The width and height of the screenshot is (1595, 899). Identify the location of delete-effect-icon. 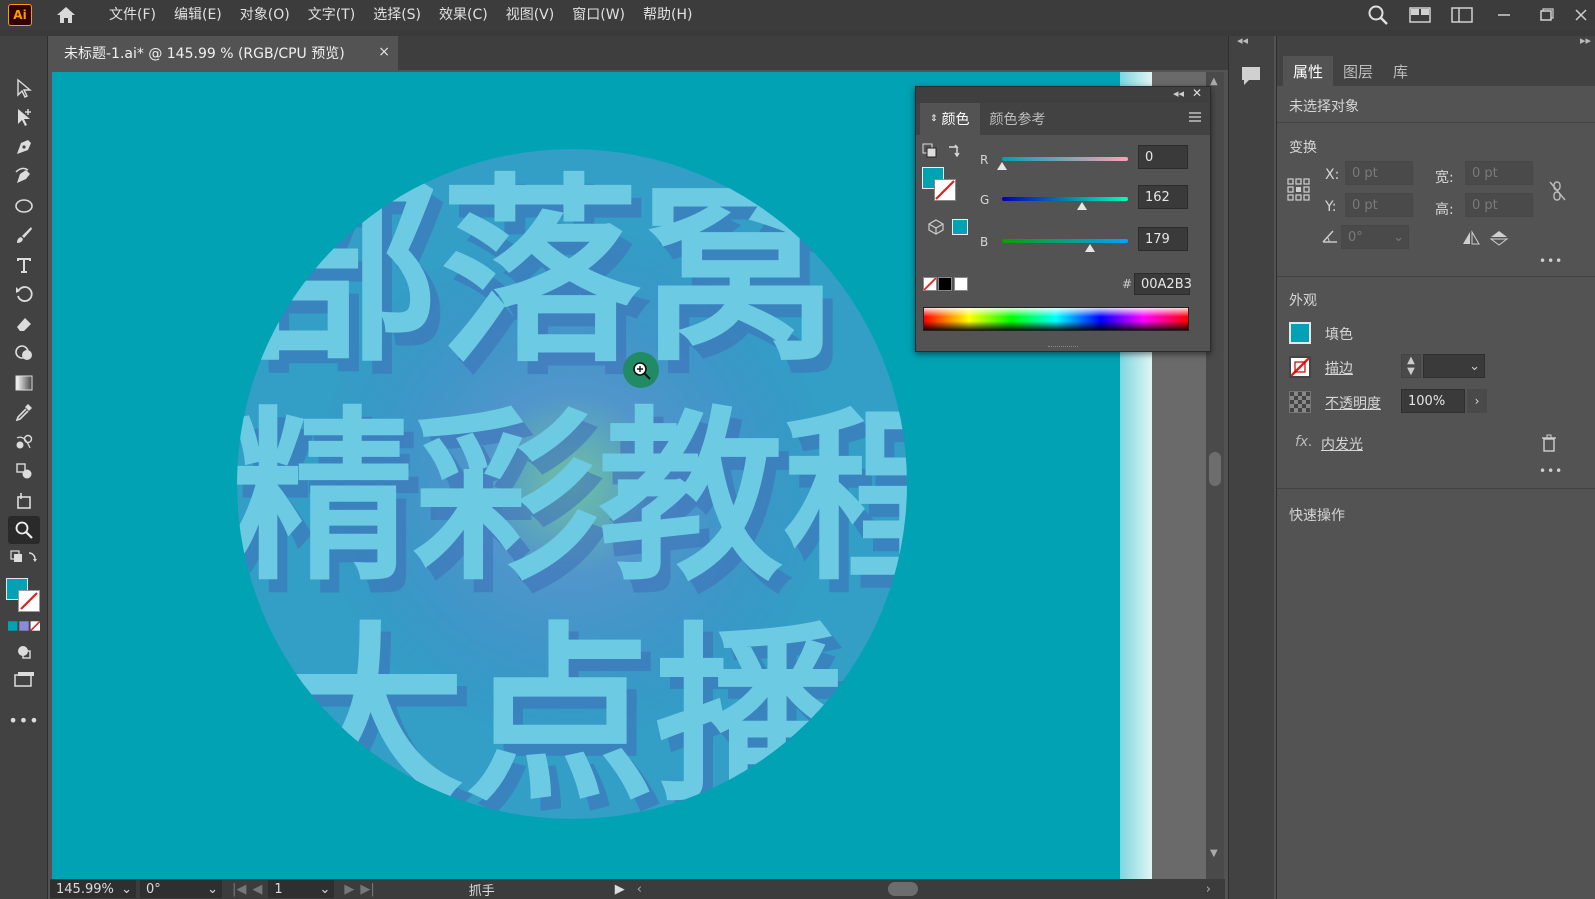
(1549, 445).